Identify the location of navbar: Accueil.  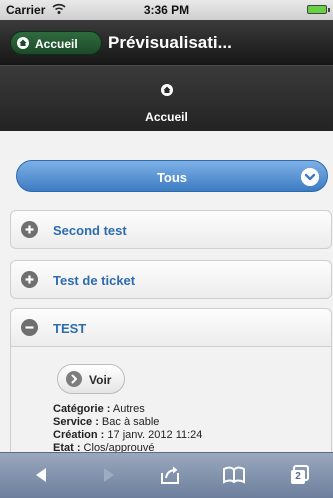
(166, 98).